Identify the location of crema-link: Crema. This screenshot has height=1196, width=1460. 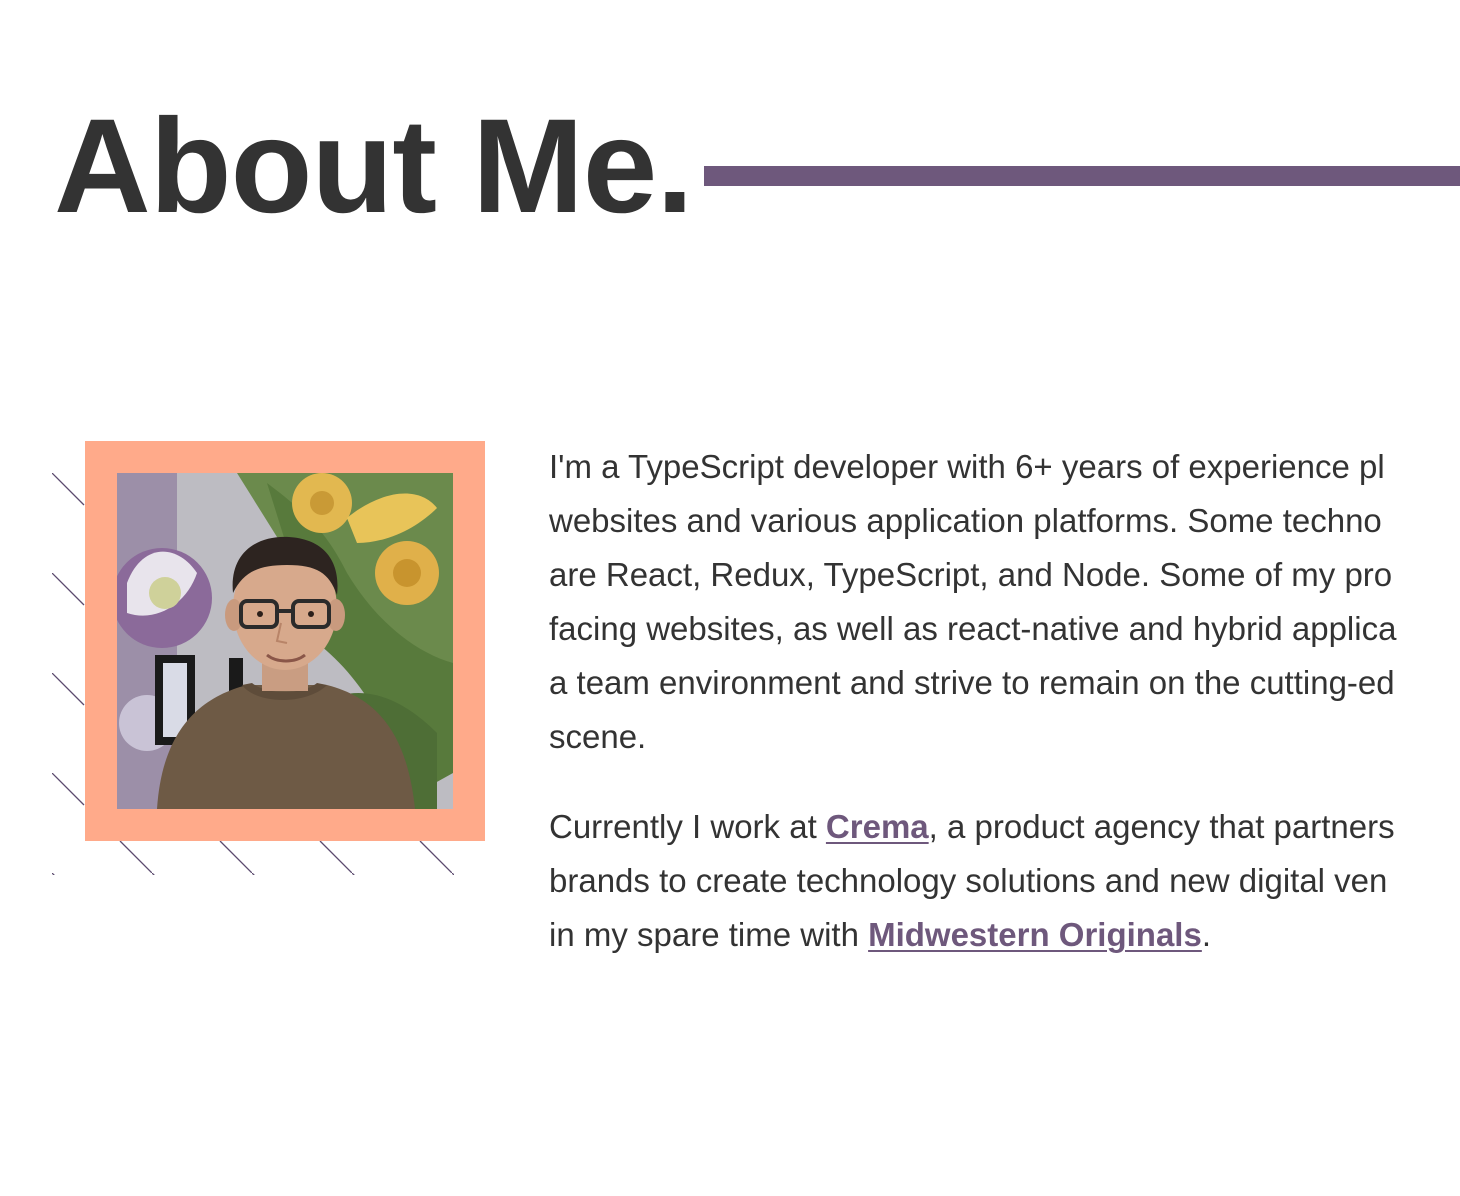
(877, 826).